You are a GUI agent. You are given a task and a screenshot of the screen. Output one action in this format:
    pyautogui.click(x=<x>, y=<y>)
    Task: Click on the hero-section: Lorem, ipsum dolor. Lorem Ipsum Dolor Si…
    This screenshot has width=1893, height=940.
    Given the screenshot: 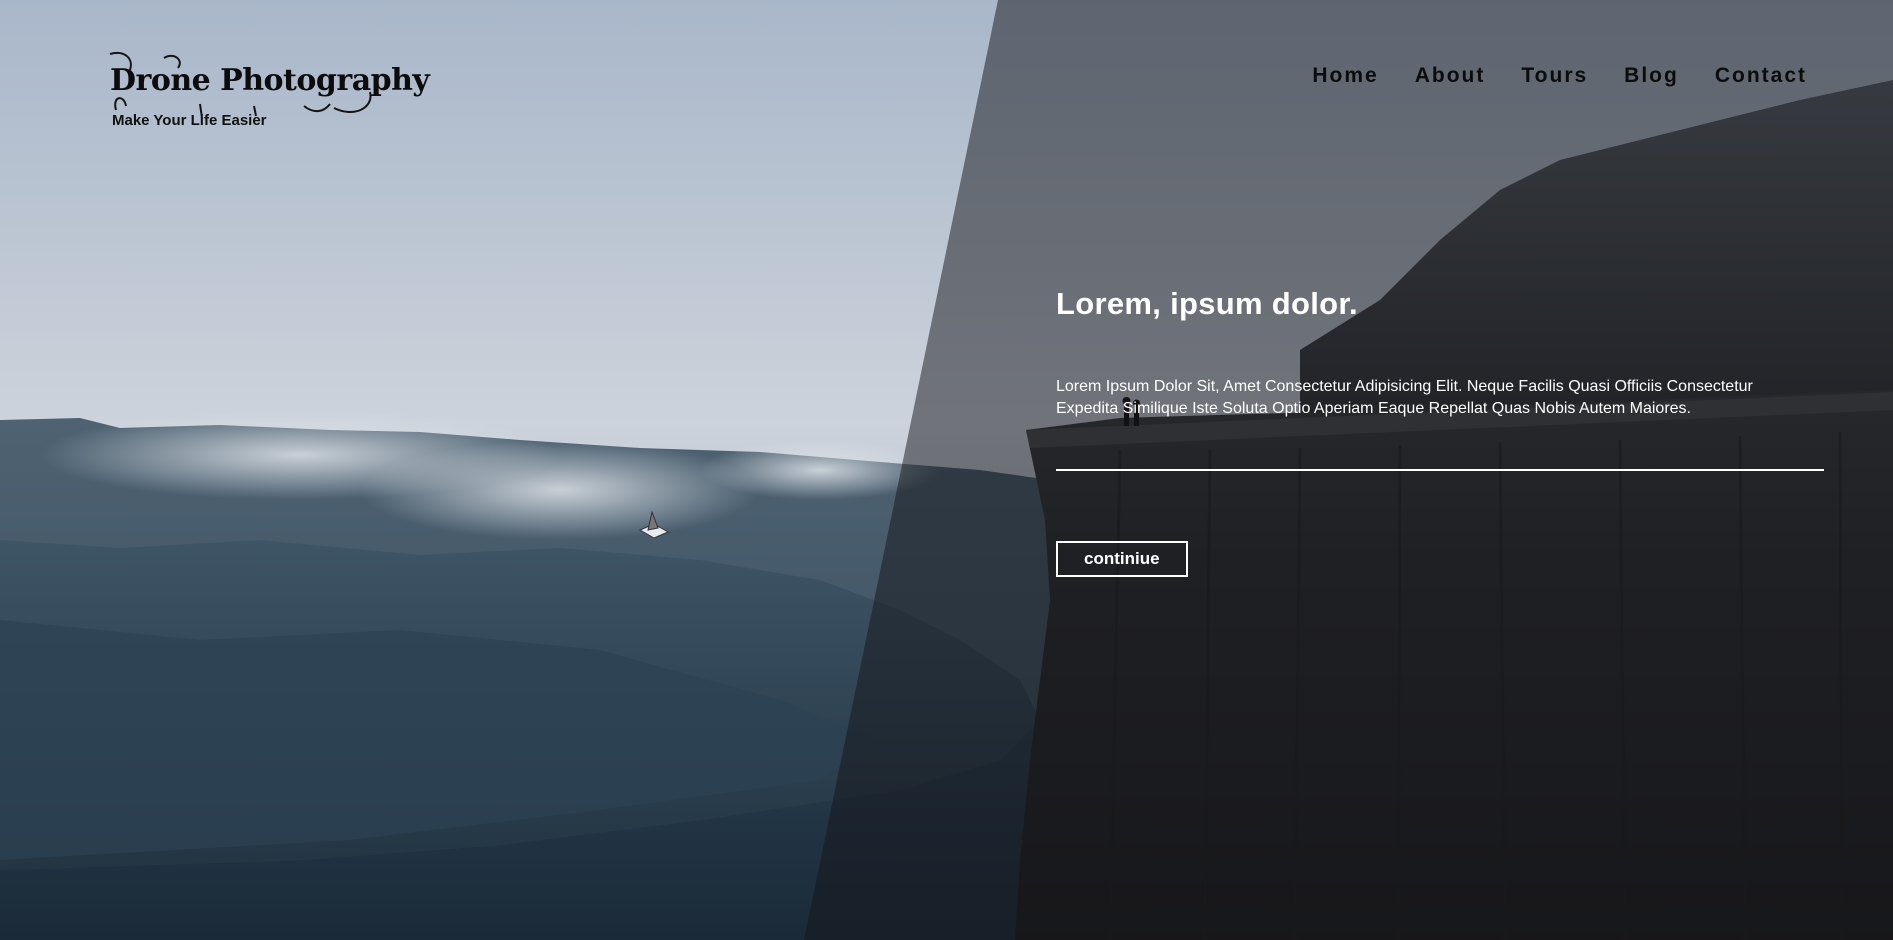 What is the action you would take?
    pyautogui.click(x=1441, y=431)
    